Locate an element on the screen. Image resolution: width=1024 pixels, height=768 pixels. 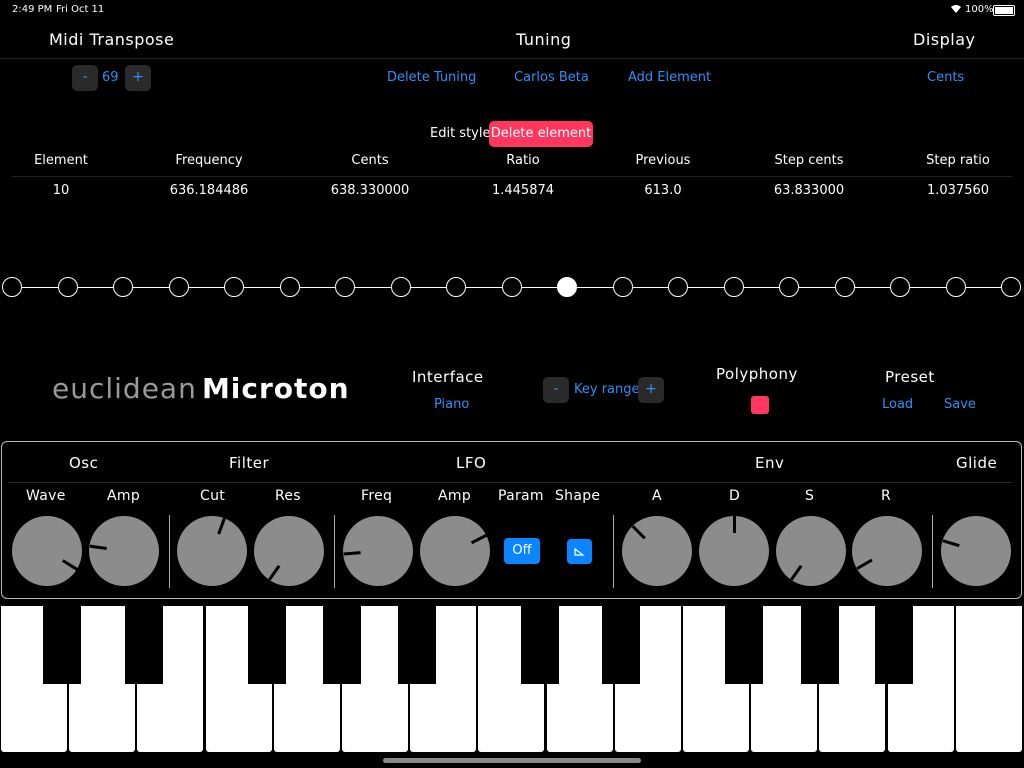
cell-step-ratio: 1.037560 is located at coordinates (958, 190).